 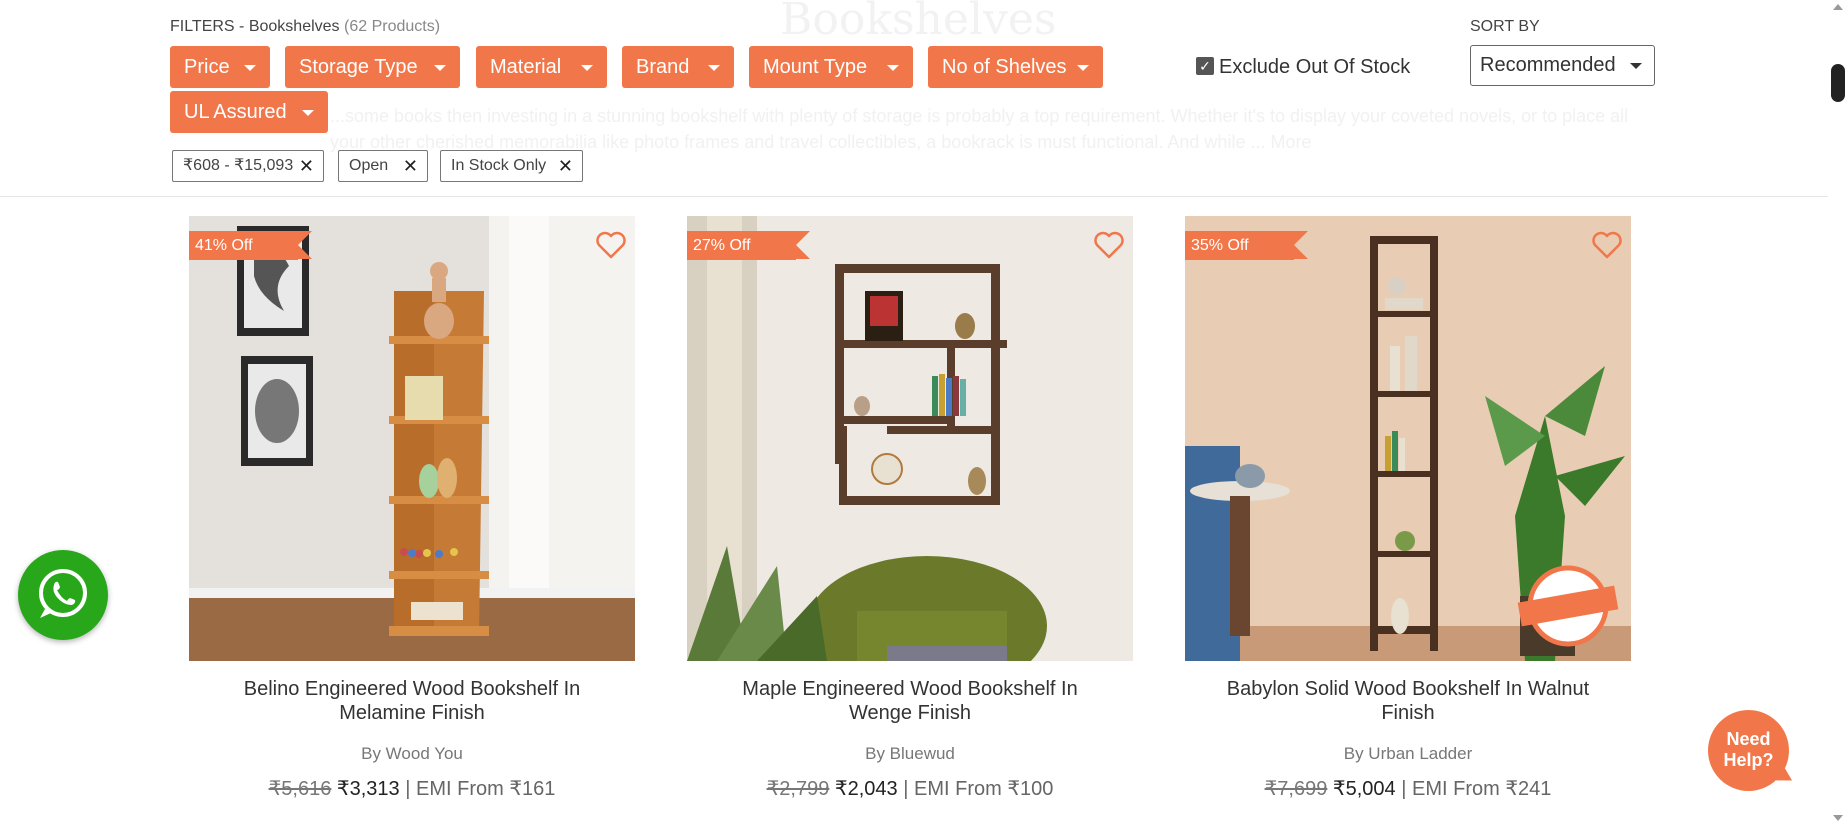 What do you see at coordinates (300, 789) in the screenshot?
I see `original-price: ₹5,616` at bounding box center [300, 789].